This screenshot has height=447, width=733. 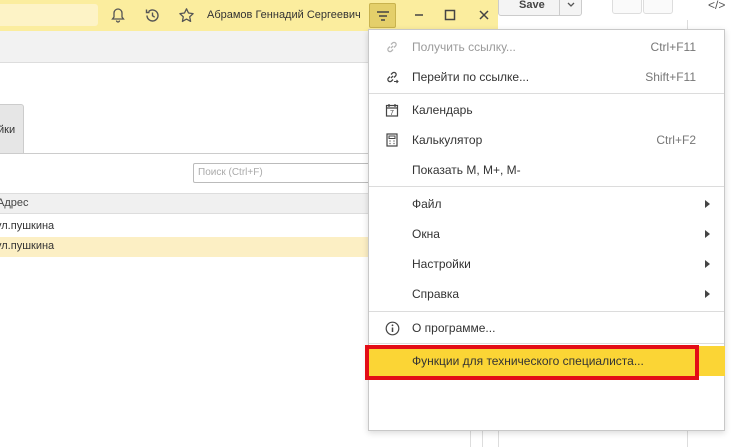 What do you see at coordinates (427, 204) in the screenshot?
I see `menu-item-label: Файл` at bounding box center [427, 204].